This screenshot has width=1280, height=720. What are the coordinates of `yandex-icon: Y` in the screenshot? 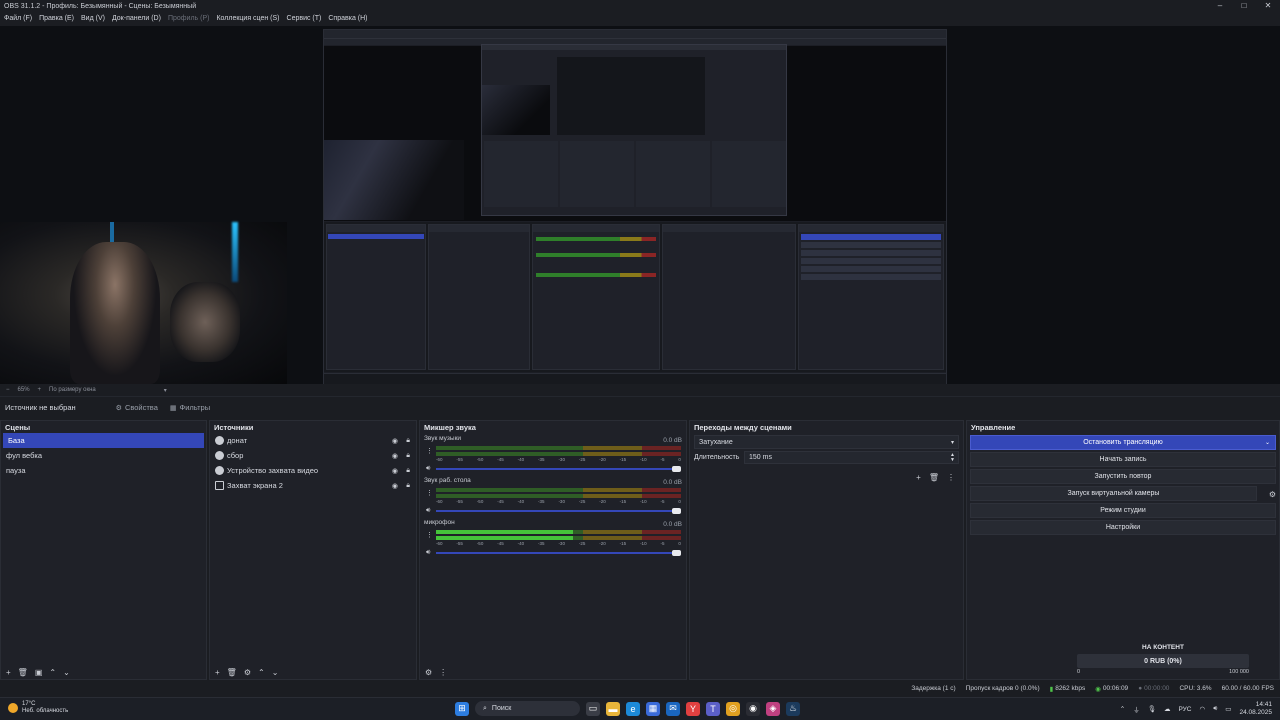 It's located at (693, 708).